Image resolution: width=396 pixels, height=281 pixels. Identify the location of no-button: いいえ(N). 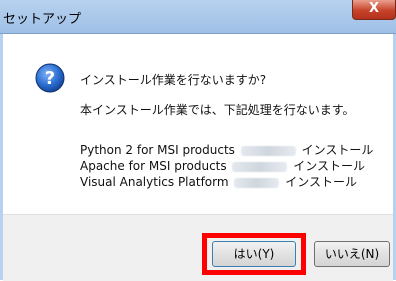
(352, 254).